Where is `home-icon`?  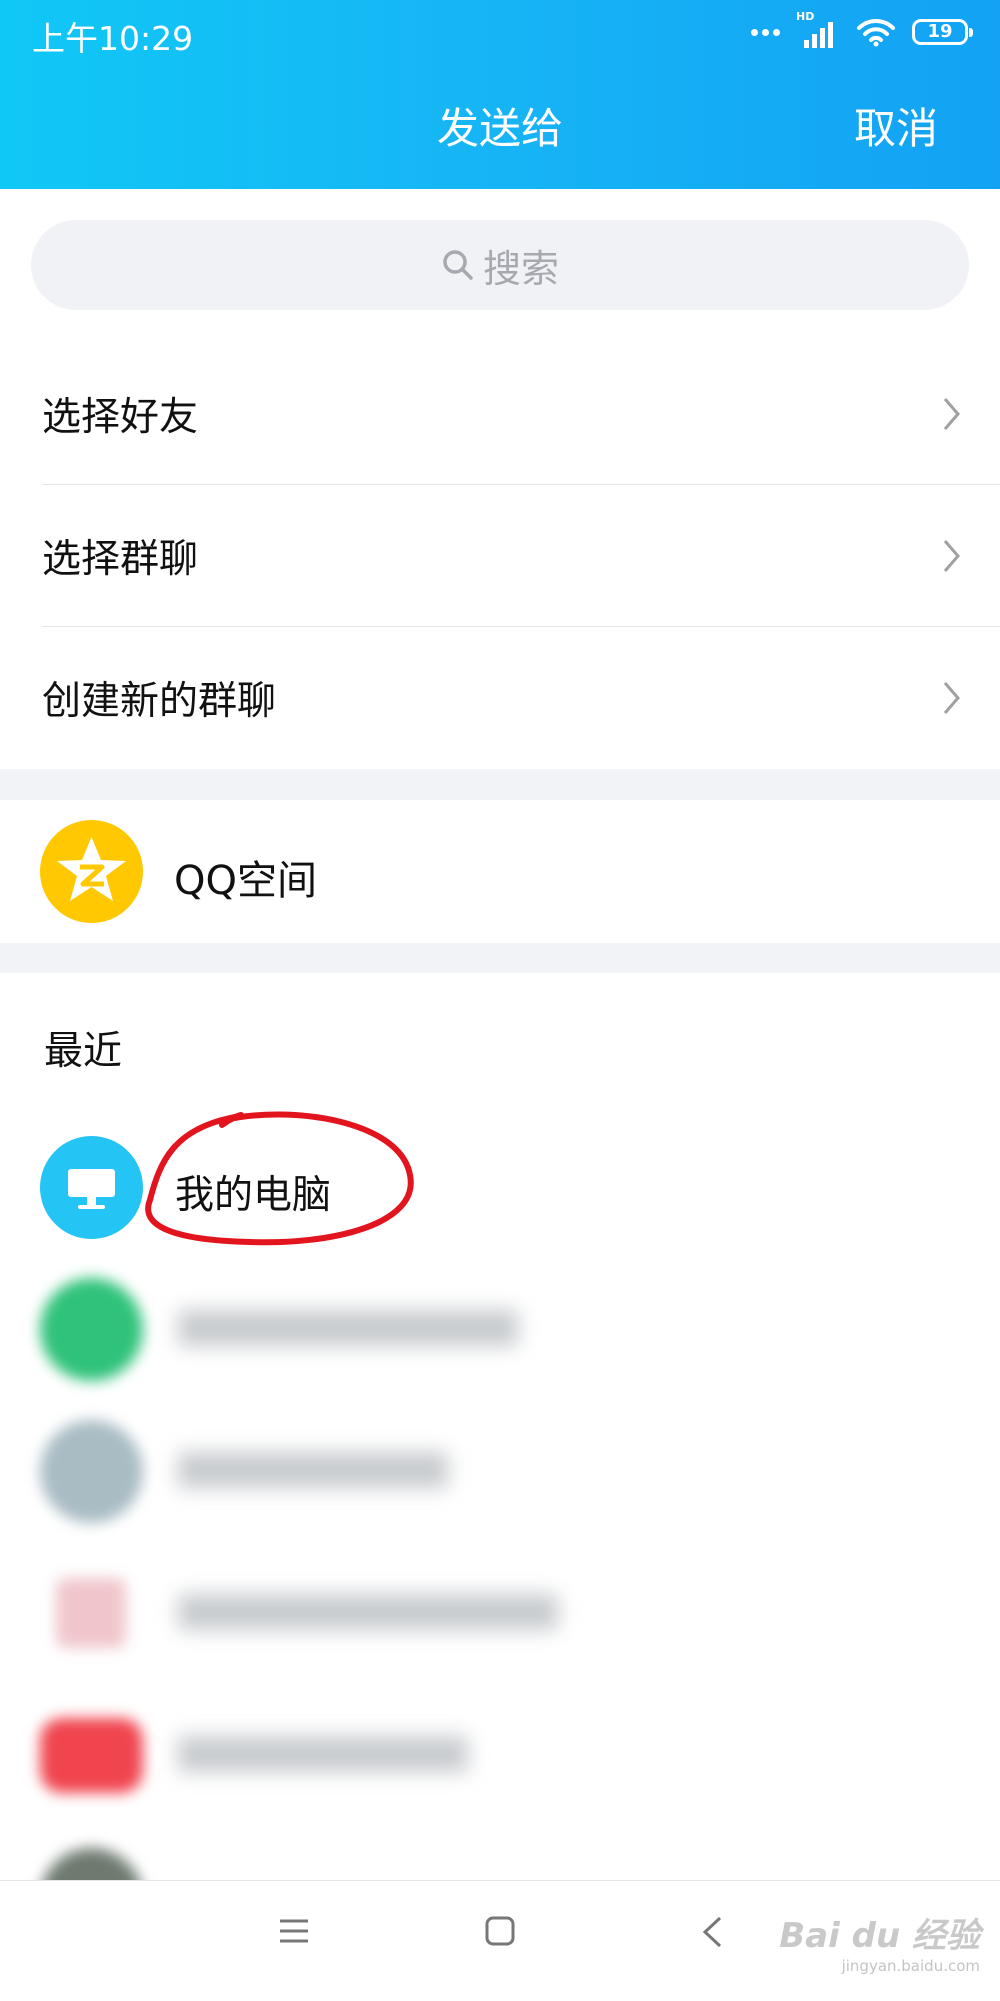
home-icon is located at coordinates (500, 1931).